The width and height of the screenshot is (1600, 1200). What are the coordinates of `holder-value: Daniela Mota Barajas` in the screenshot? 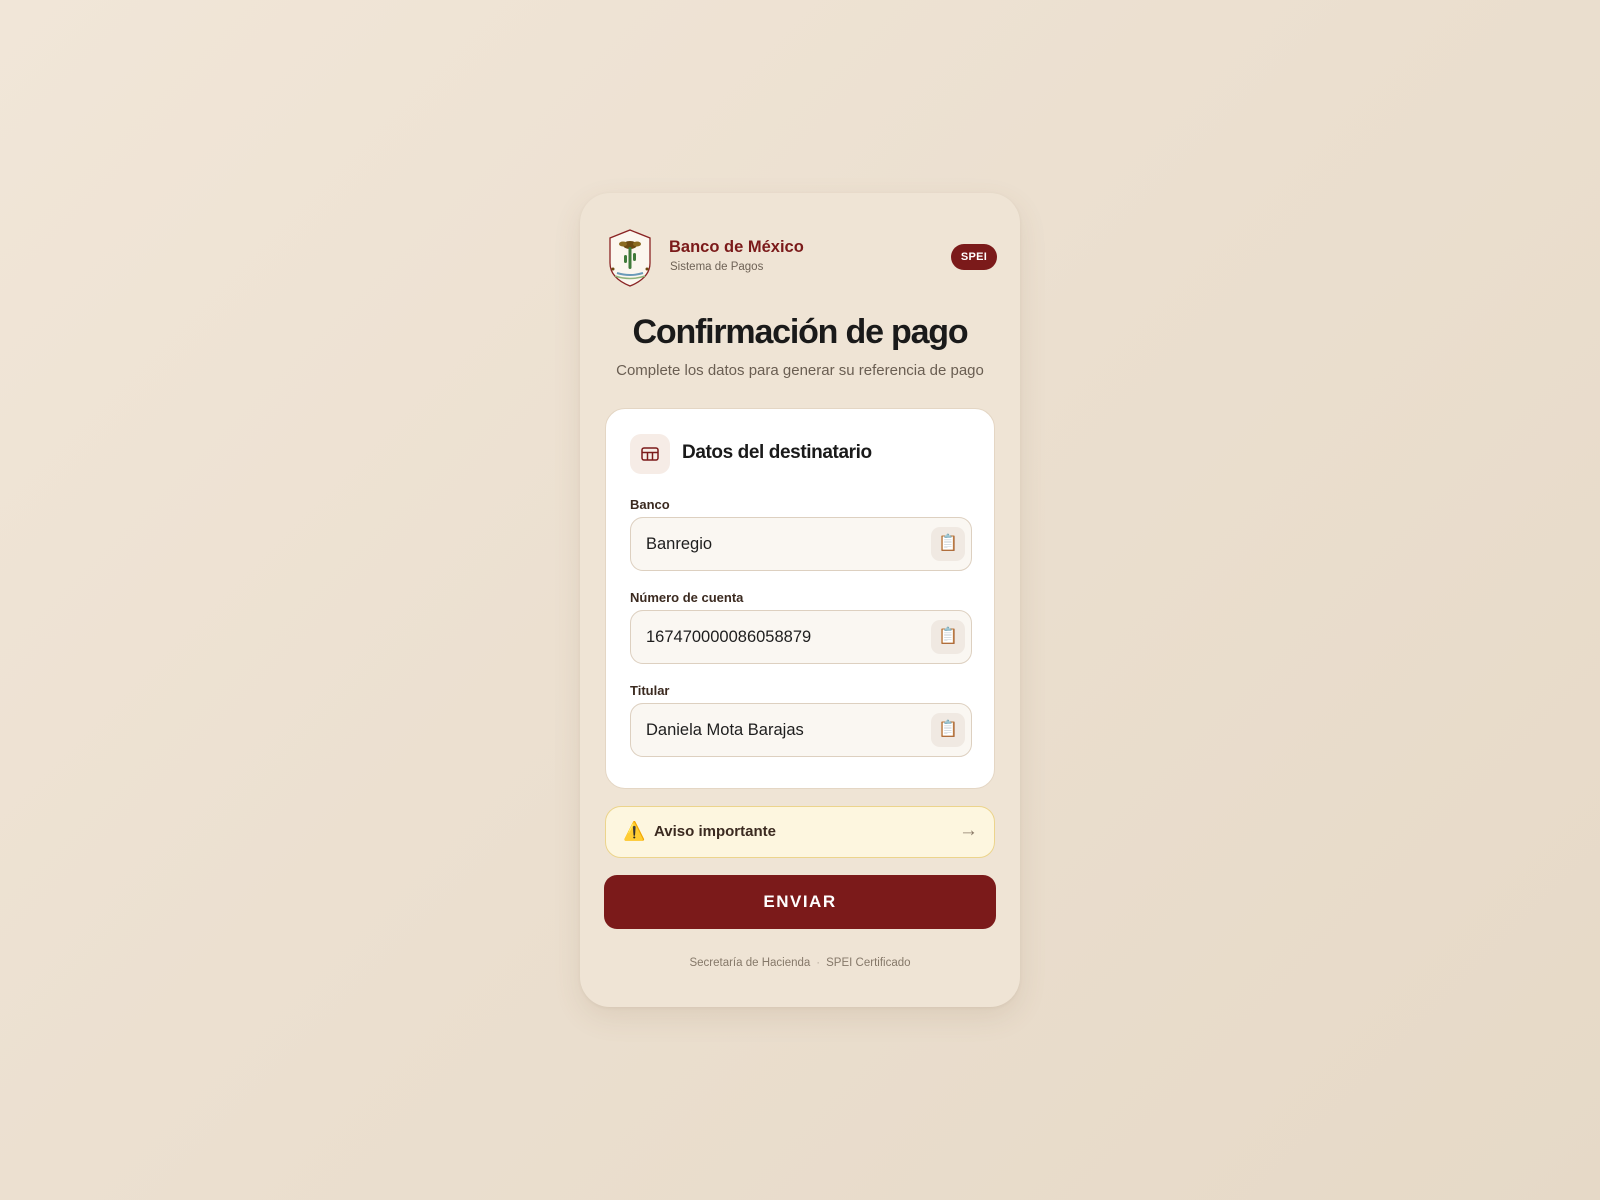 It's located at (725, 730).